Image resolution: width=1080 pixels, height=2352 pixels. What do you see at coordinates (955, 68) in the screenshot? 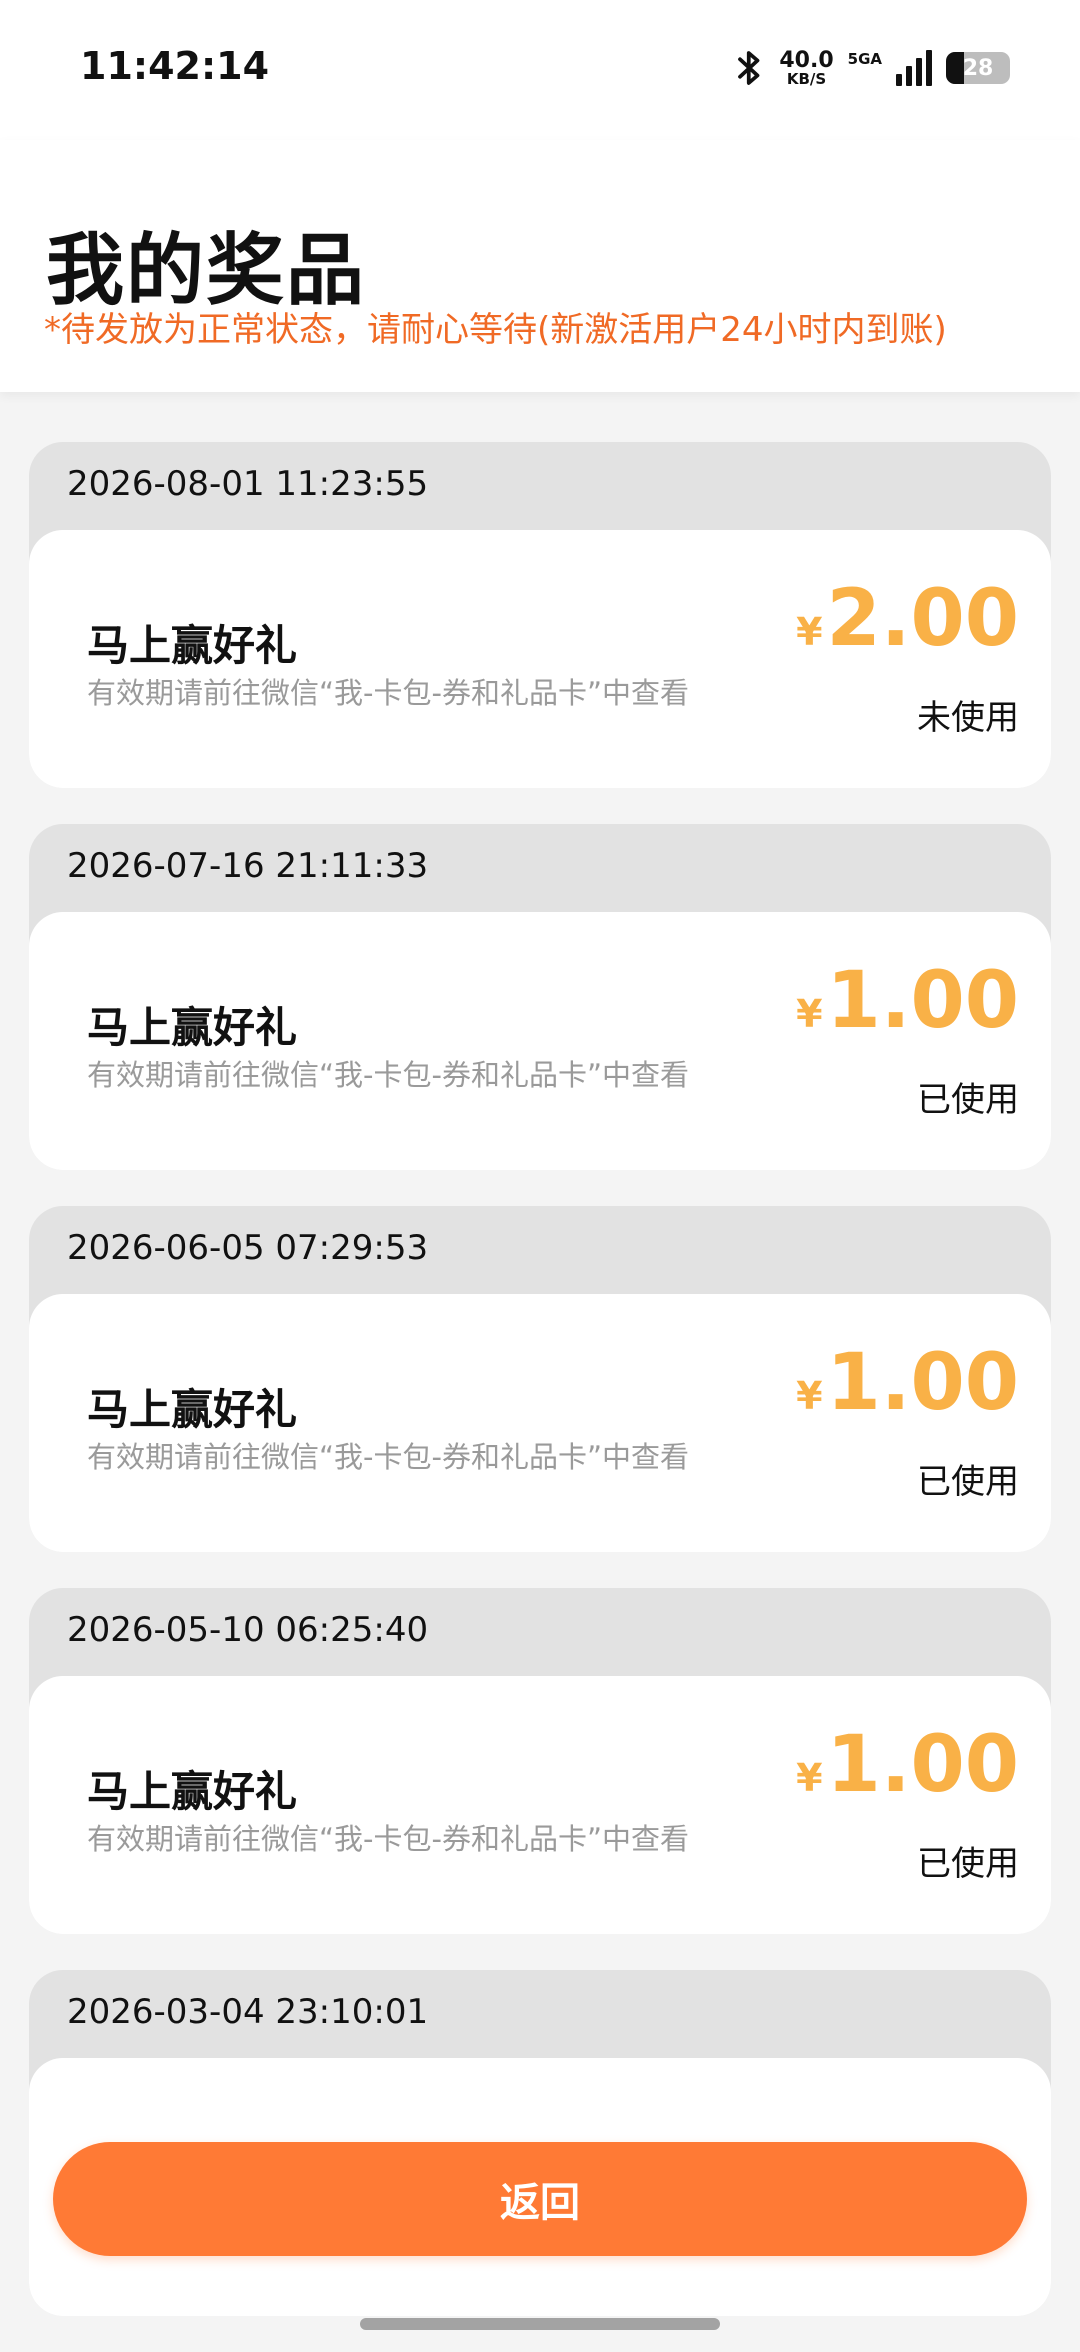
I see `battery-fill` at bounding box center [955, 68].